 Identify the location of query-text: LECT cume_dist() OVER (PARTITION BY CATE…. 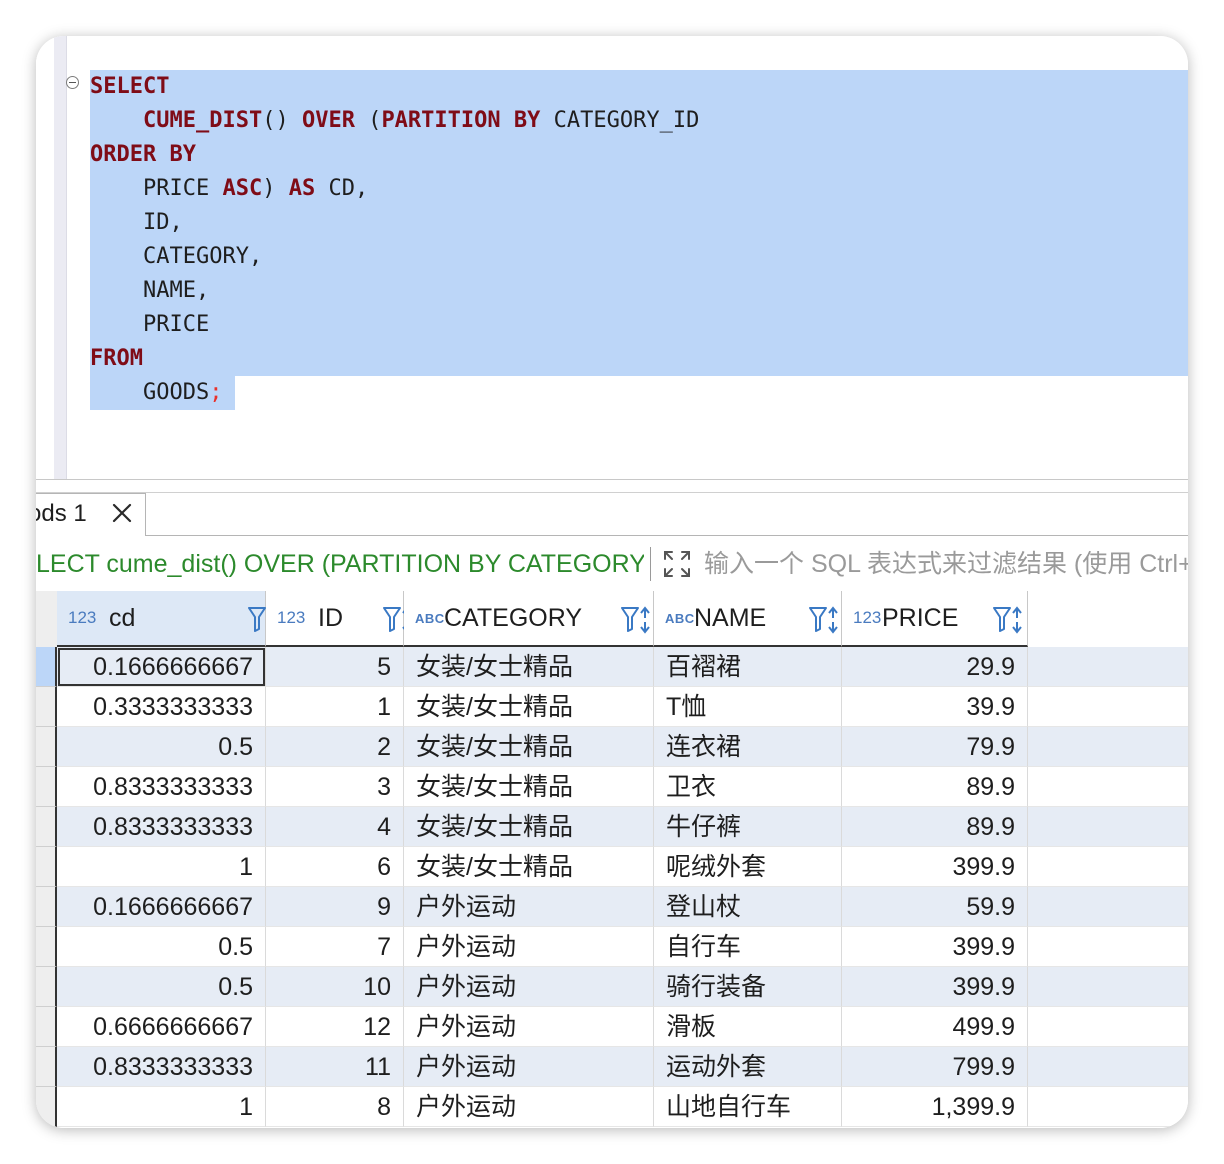
(340, 564).